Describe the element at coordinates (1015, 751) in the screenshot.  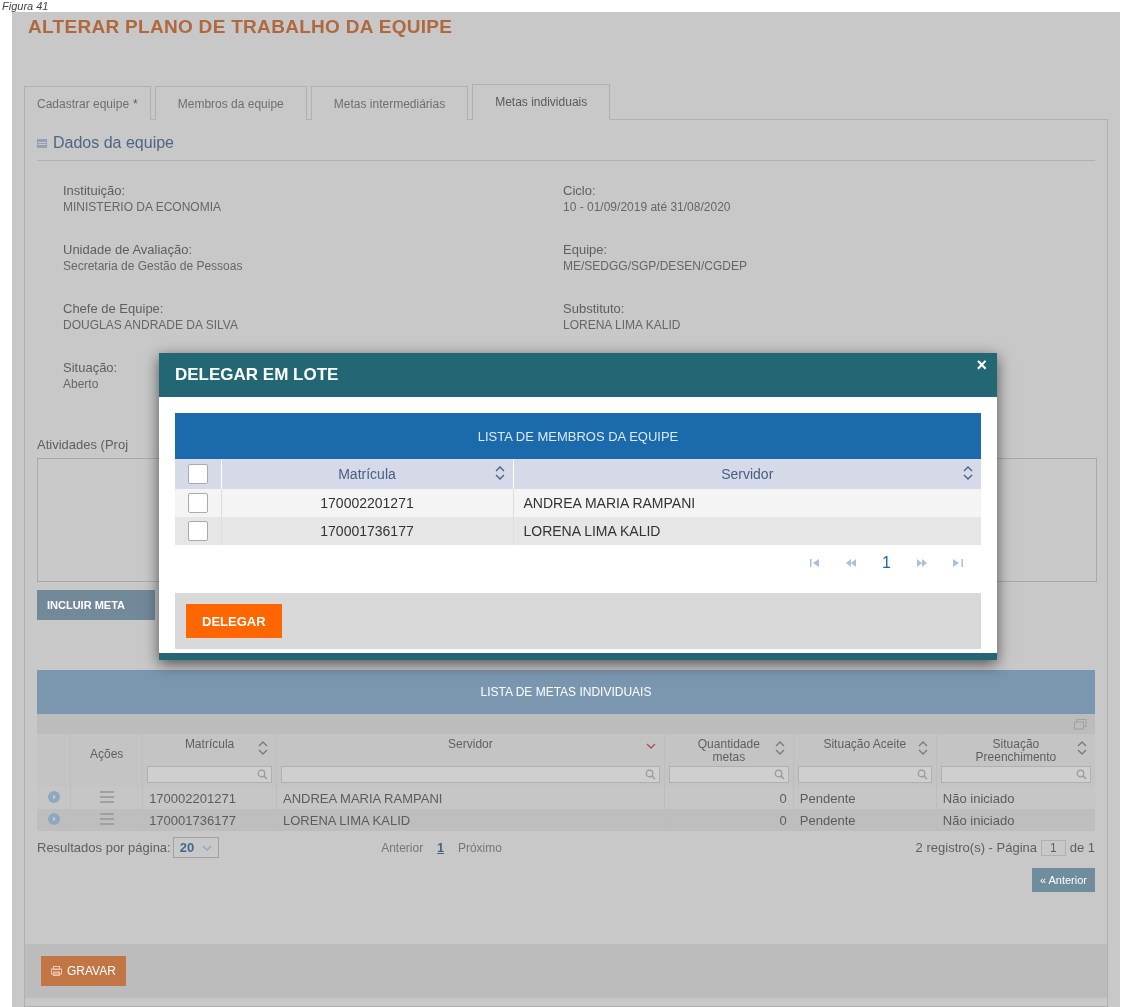
I see `column-header: Situação Preenchimento` at that location.